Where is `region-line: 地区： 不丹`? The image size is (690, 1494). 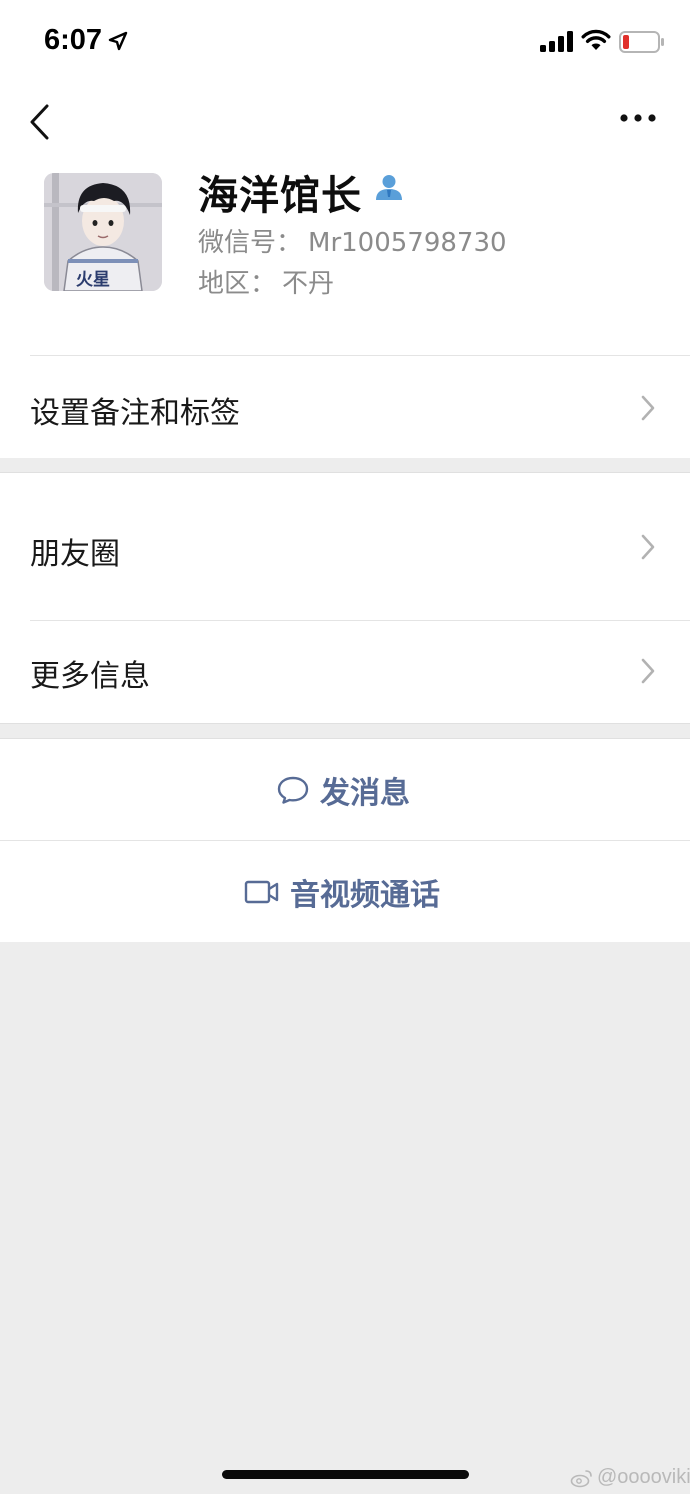 region-line: 地区： 不丹 is located at coordinates (266, 281).